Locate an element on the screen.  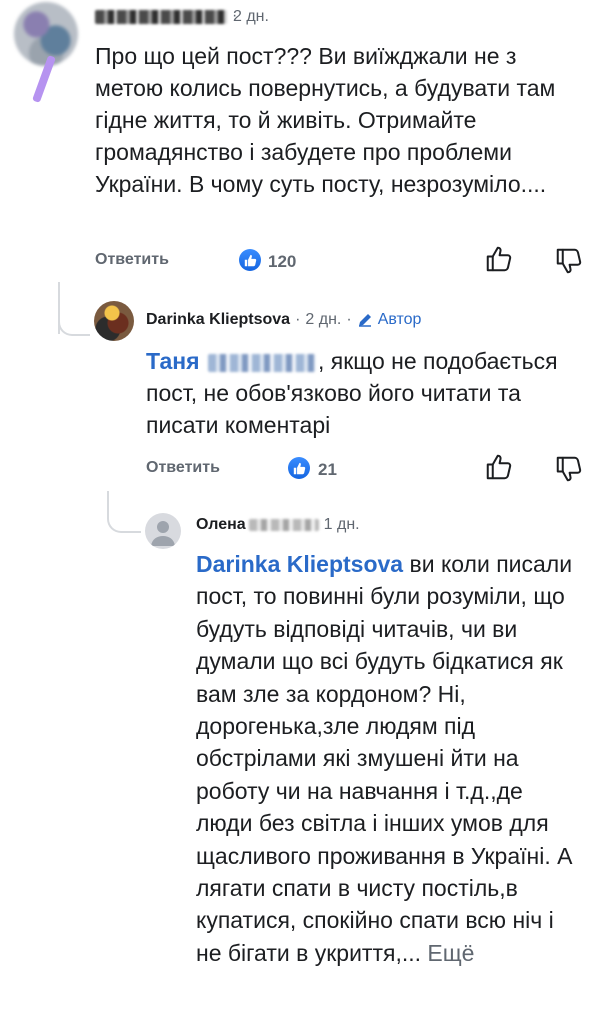
author-name: Олена is located at coordinates (221, 525).